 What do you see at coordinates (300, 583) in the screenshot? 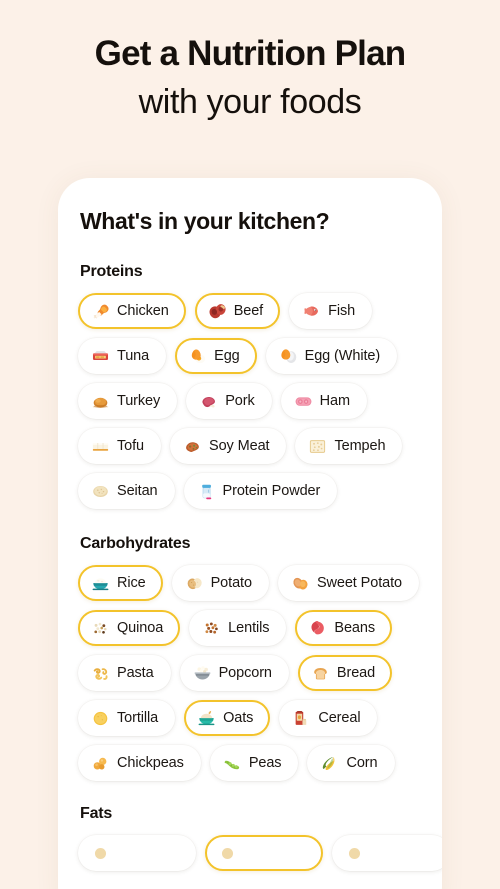
I see `sweet-potato-icon` at bounding box center [300, 583].